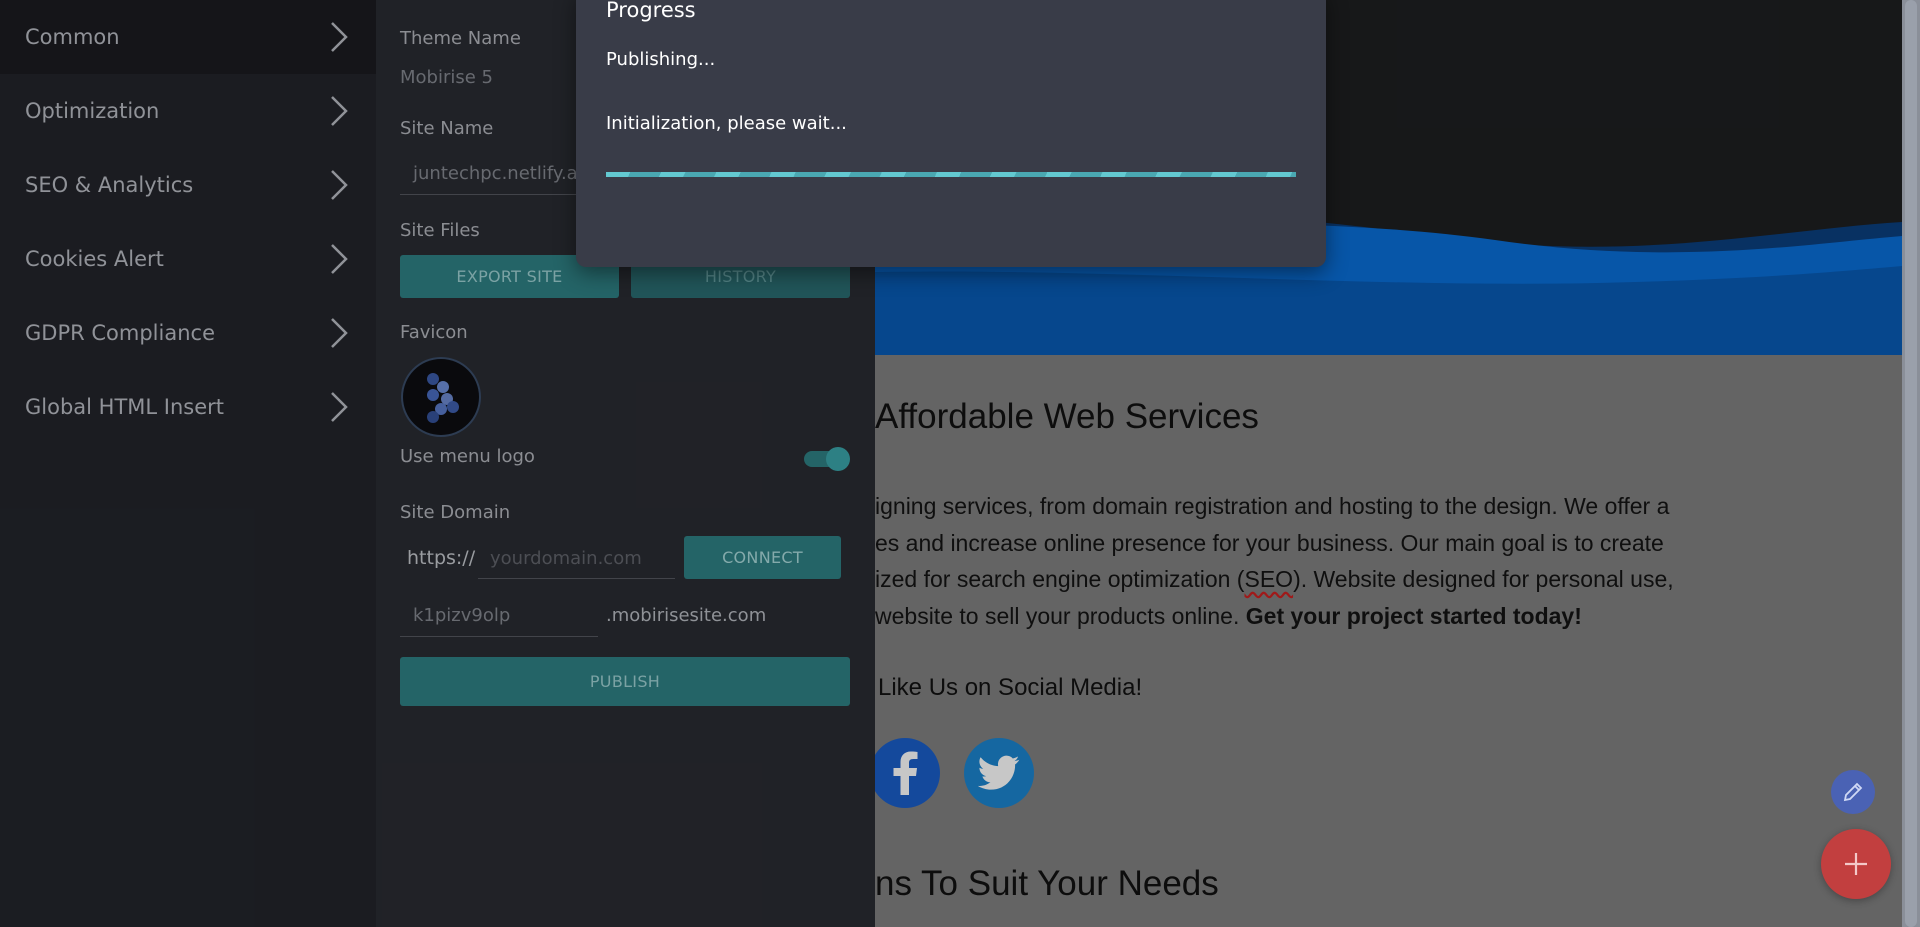 This screenshot has height=927, width=1920. I want to click on publish-button: PUBLISH, so click(625, 681).